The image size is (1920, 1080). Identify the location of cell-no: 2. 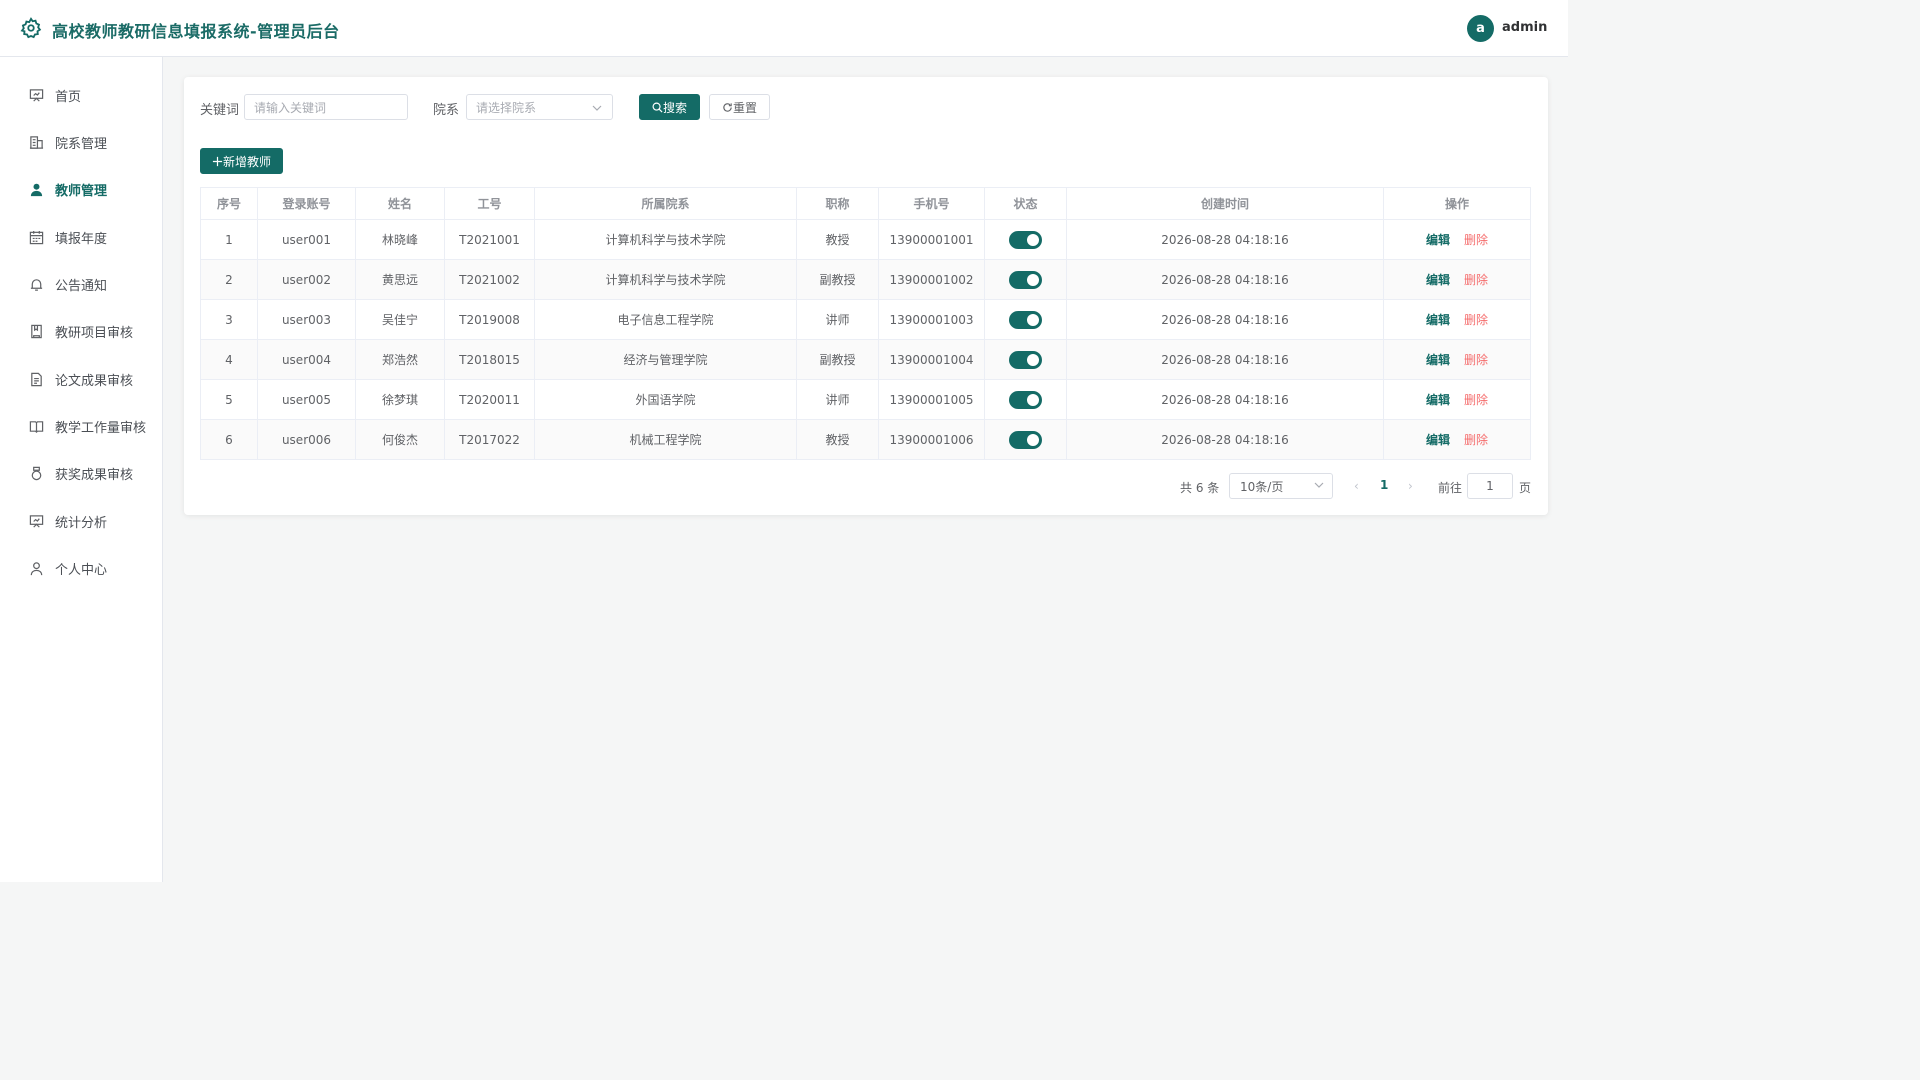
(228, 279).